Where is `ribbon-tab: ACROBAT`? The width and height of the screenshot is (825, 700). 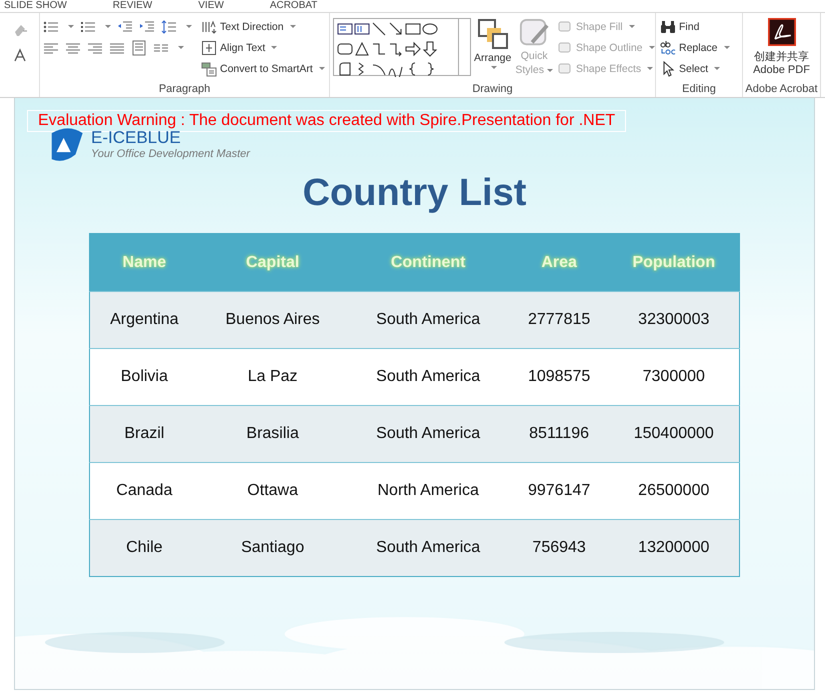 ribbon-tab: ACROBAT is located at coordinates (294, 6).